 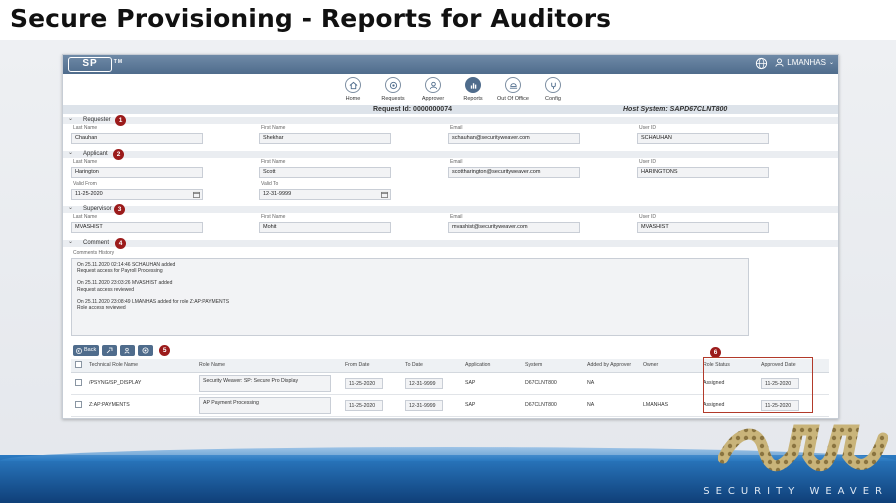 I want to click on nav-config: Config, so click(x=553, y=89).